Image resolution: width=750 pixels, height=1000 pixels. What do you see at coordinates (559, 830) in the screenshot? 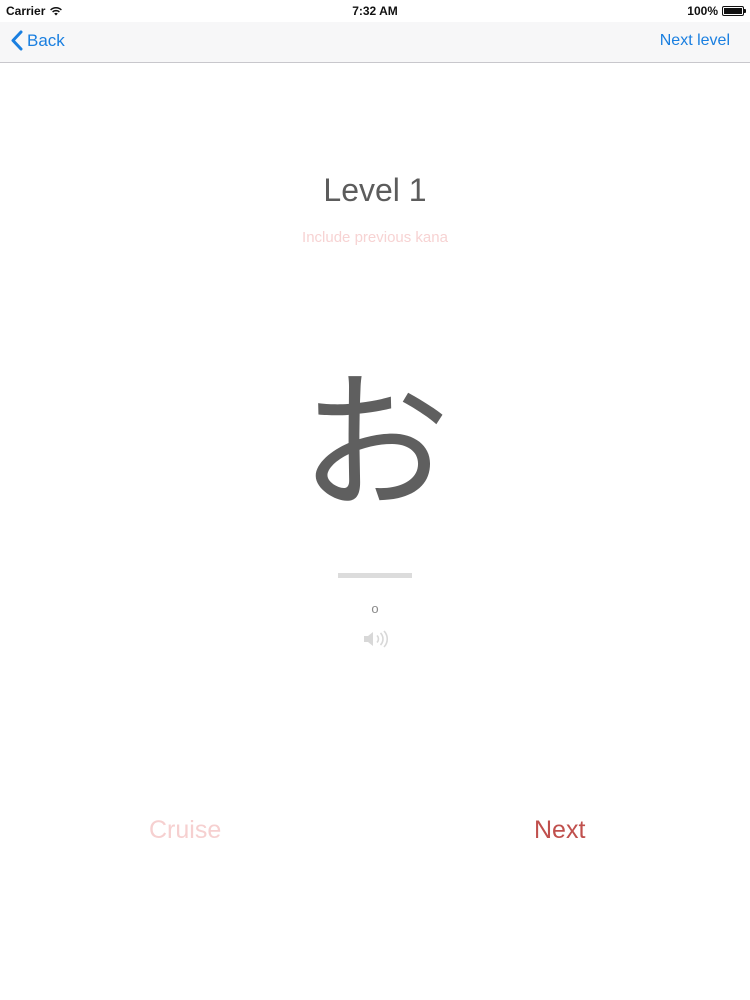
I see `next-button: Next` at bounding box center [559, 830].